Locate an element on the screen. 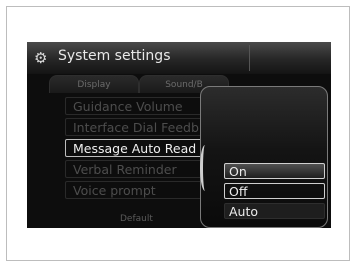 The width and height of the screenshot is (358, 269). tab-display: Display is located at coordinates (94, 84).